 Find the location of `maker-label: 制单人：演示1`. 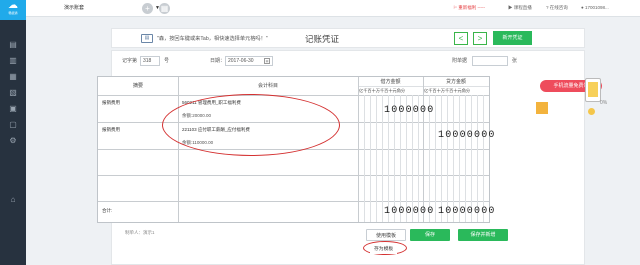

maker-label: 制单人：演示1 is located at coordinates (140, 232).